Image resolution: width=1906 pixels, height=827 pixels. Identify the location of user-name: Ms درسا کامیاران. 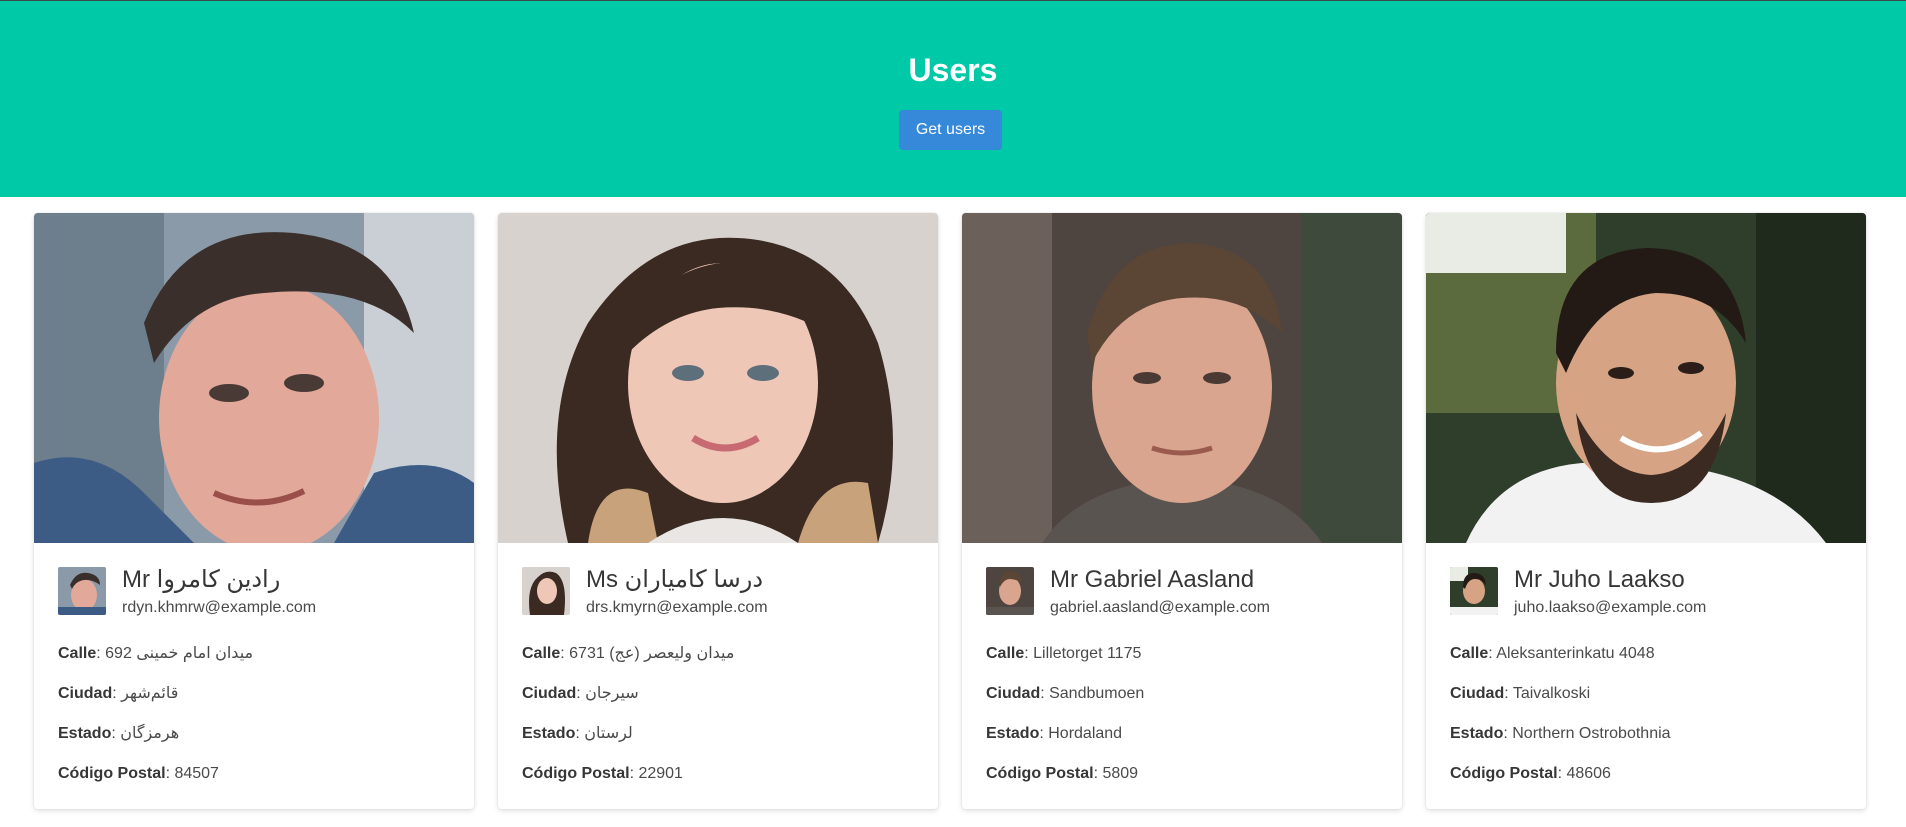
(675, 579).